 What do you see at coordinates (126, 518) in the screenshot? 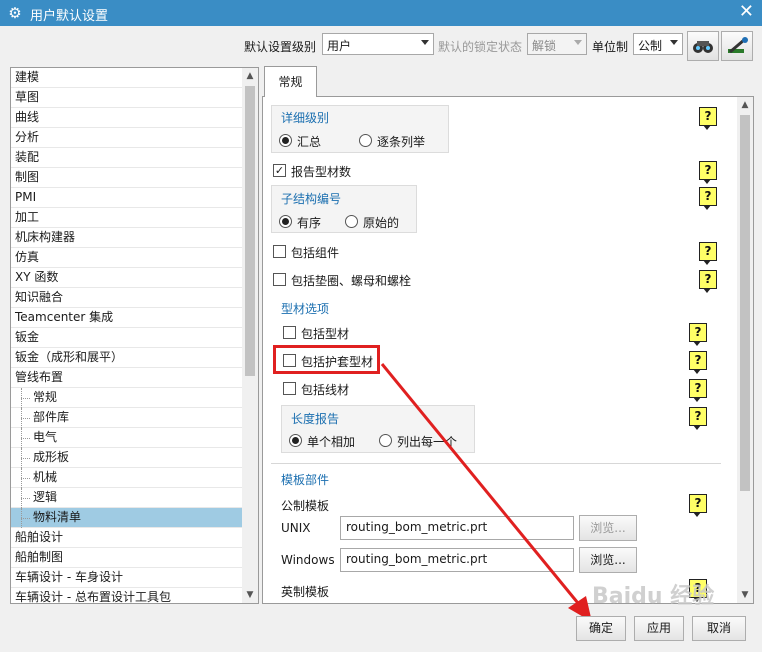
I see `tree-item: 物料清单` at bounding box center [126, 518].